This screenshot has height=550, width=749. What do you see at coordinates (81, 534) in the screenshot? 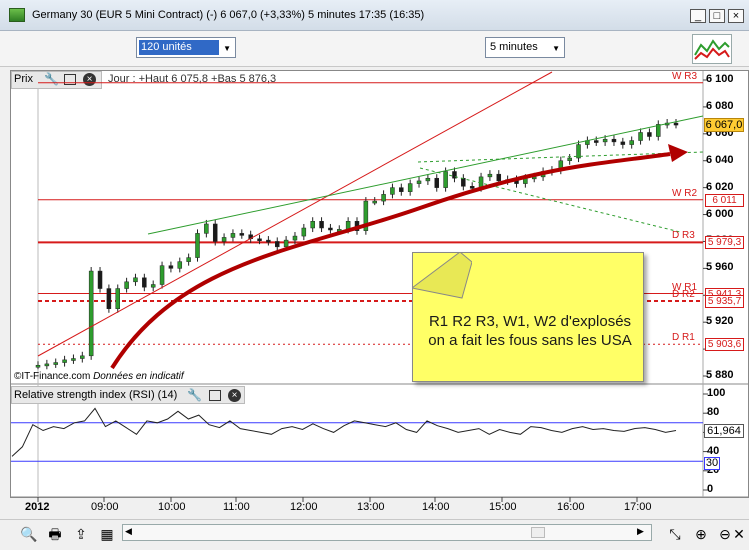
I see `export-icon: ⇪` at bounding box center [81, 534].